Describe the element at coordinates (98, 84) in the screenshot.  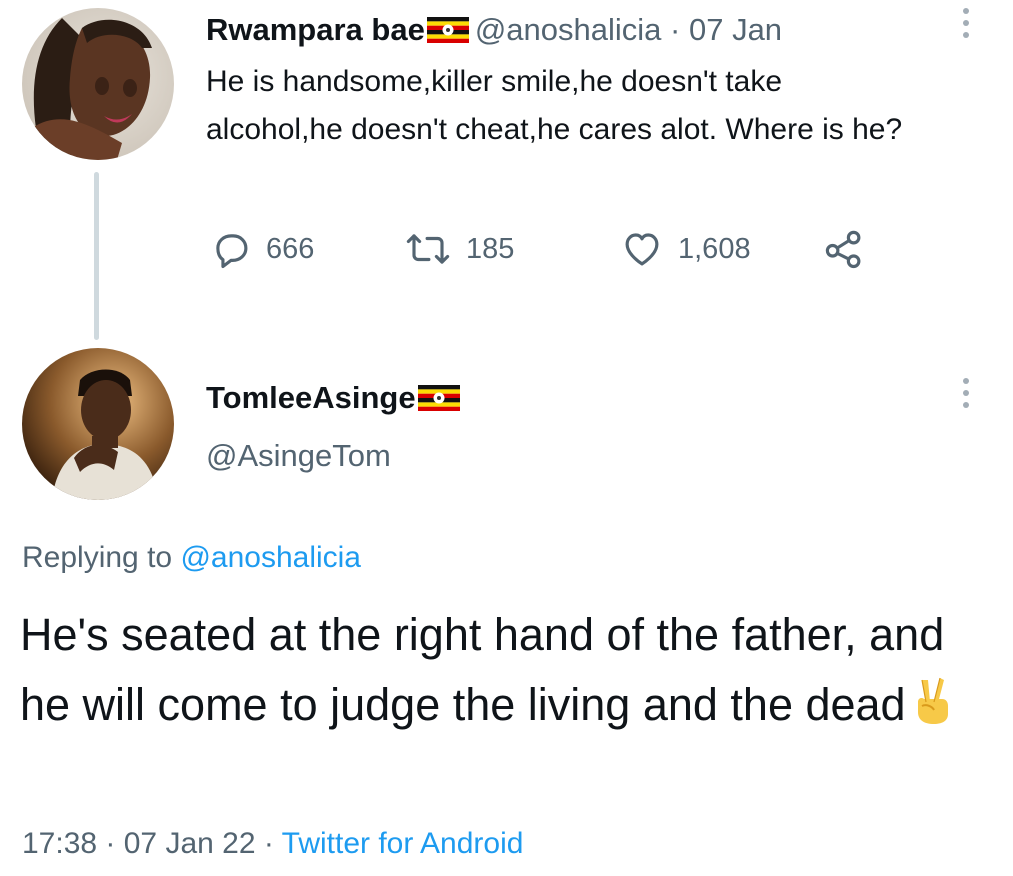
I see `avatar-rwampara-bae` at that location.